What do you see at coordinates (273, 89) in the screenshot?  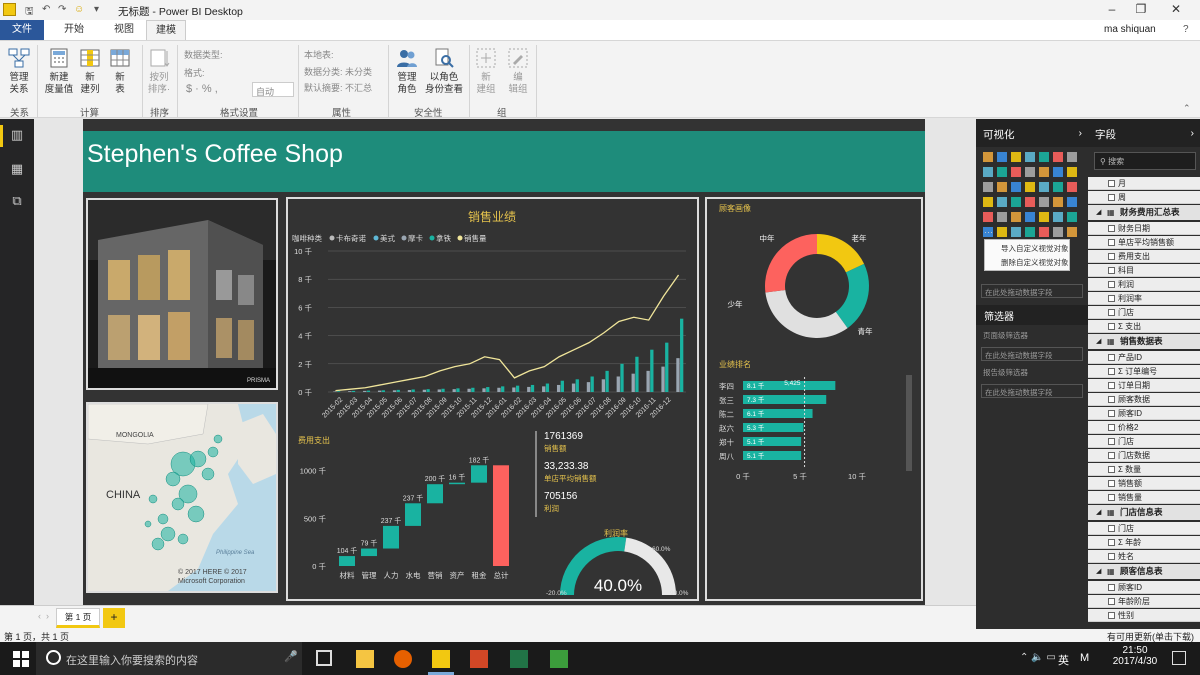 I see `decimal-auto-field: 自动` at bounding box center [273, 89].